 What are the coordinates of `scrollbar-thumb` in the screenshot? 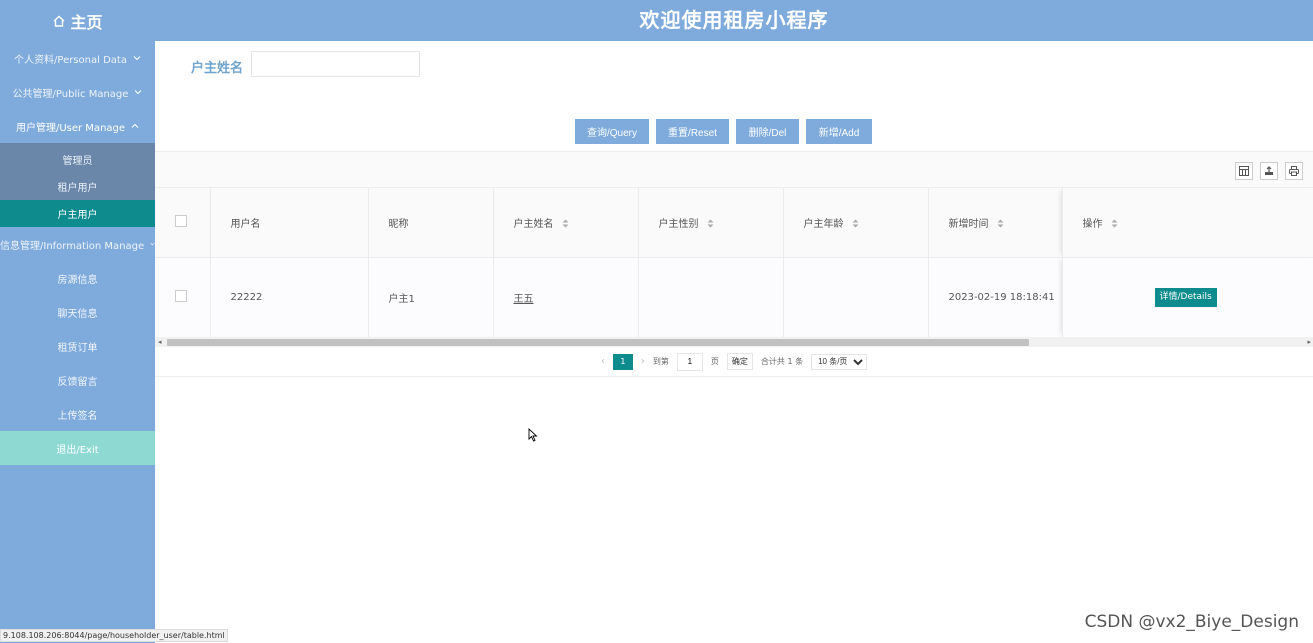 It's located at (598, 342).